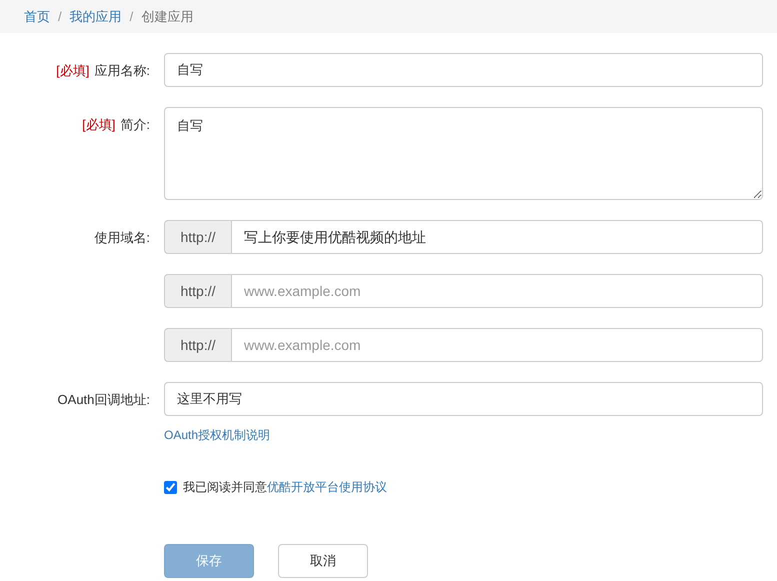 The width and height of the screenshot is (777, 581). Describe the element at coordinates (104, 399) in the screenshot. I see `field-label: OAuth回调地址:` at that location.